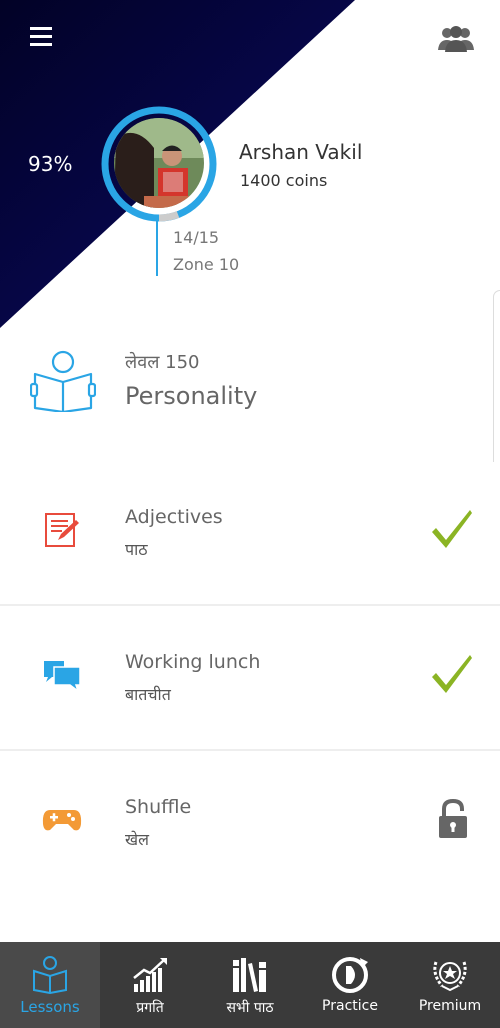 This screenshot has height=1028, width=500. What do you see at coordinates (62, 530) in the screenshot?
I see `notebook-pencil-icon` at bounding box center [62, 530].